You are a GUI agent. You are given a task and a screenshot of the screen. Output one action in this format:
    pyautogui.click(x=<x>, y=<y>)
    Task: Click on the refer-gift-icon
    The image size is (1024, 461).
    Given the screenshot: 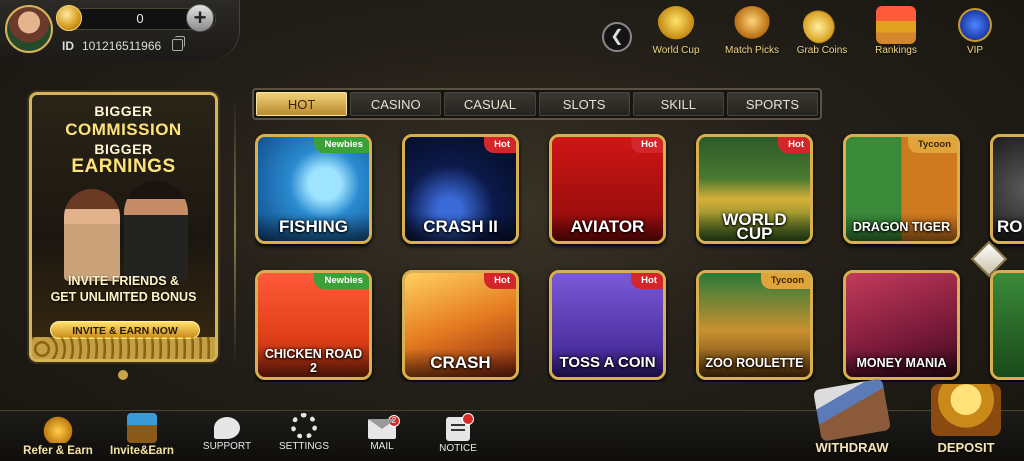 What is the action you would take?
    pyautogui.click(x=58, y=428)
    